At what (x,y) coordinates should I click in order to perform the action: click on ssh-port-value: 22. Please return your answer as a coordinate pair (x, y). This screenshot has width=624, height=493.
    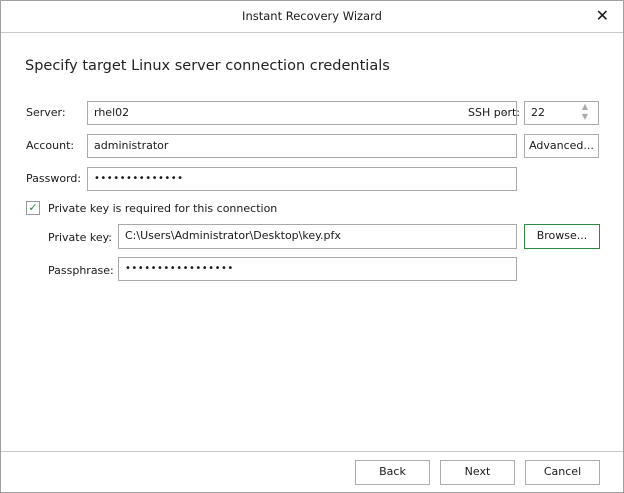
    Looking at the image, I should click on (538, 112).